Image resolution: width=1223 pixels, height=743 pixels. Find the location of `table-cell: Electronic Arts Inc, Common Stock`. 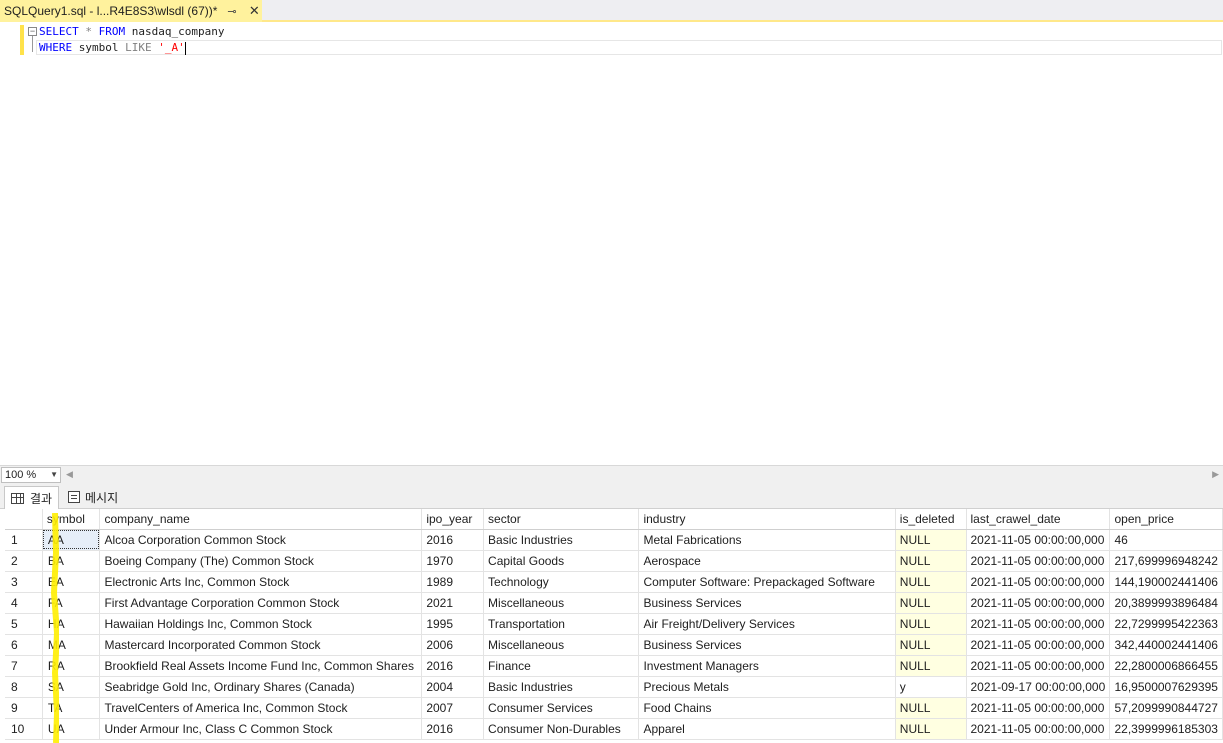

table-cell: Electronic Arts Inc, Common Stock is located at coordinates (261, 582).